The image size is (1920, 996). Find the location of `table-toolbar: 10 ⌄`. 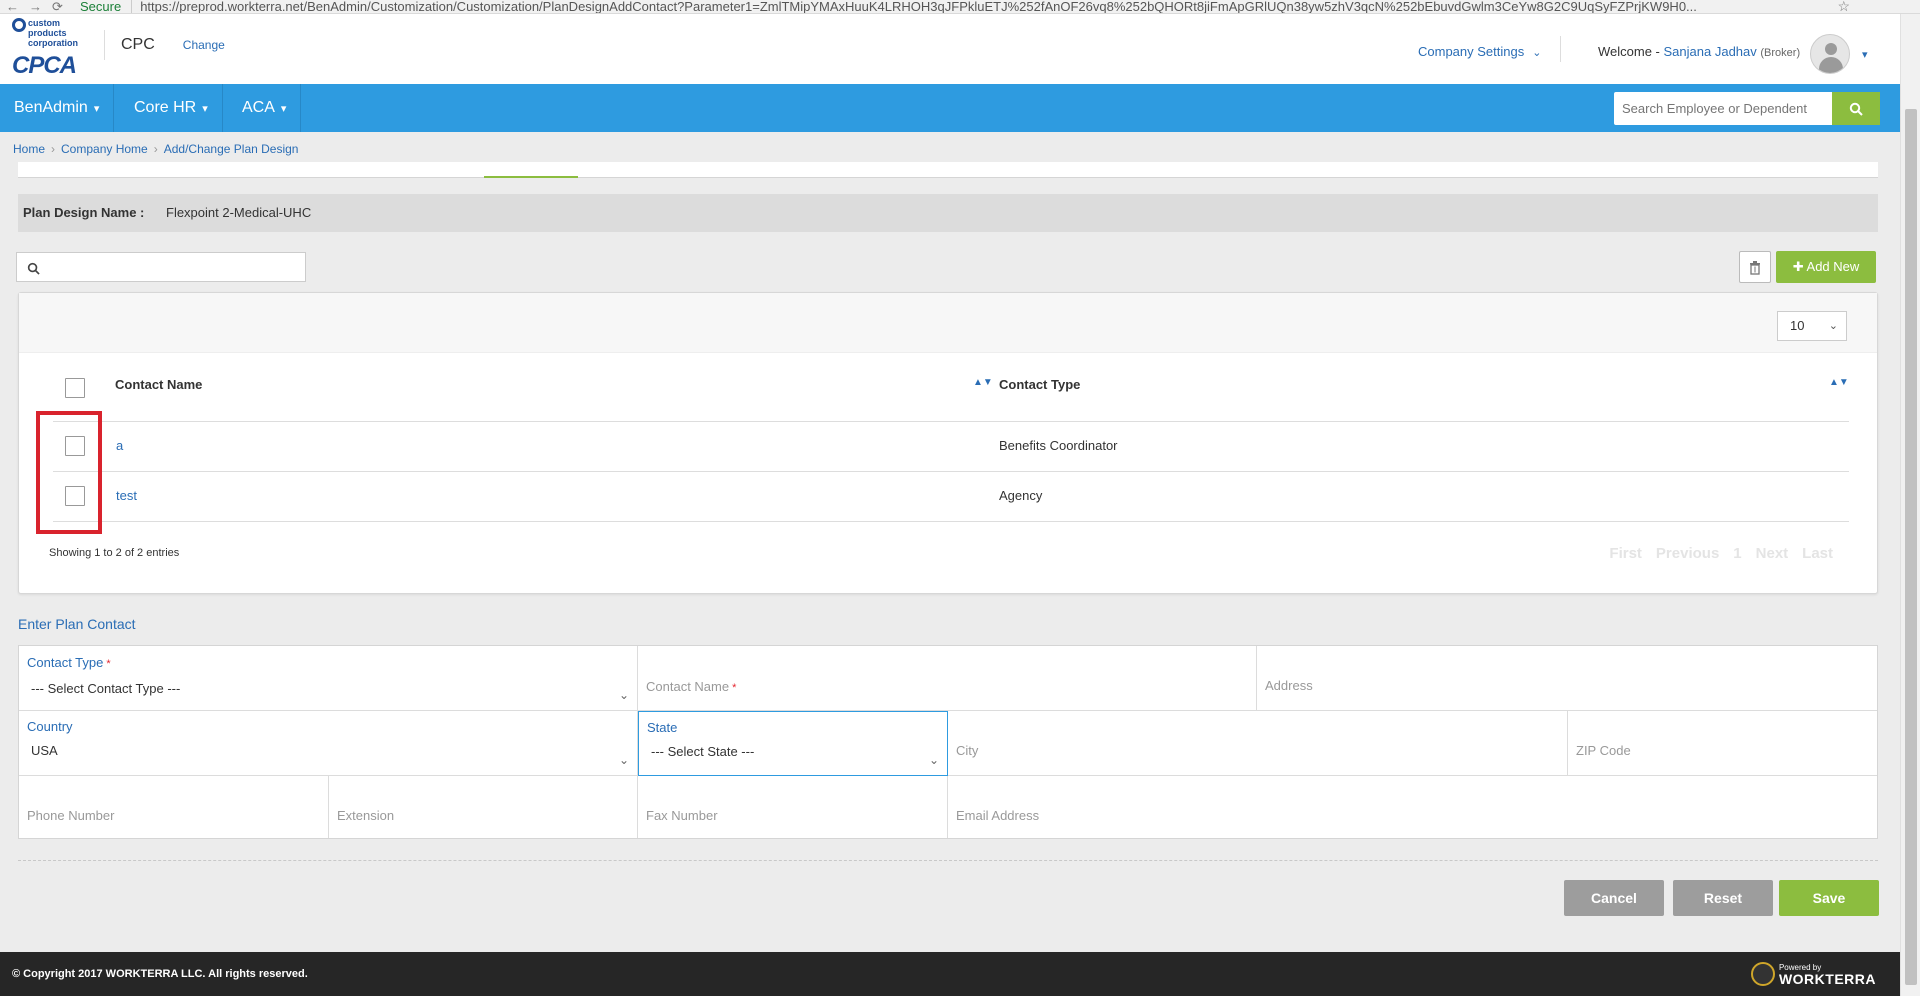

table-toolbar: 10 ⌄ is located at coordinates (948, 323).